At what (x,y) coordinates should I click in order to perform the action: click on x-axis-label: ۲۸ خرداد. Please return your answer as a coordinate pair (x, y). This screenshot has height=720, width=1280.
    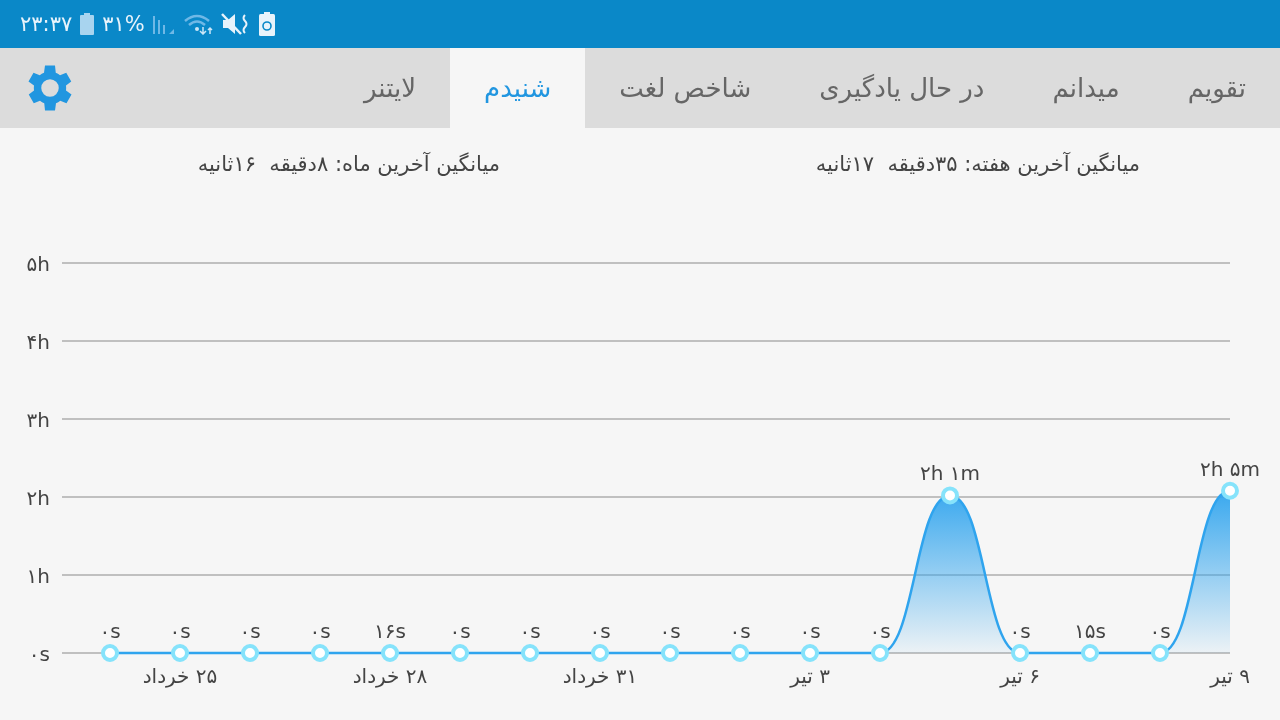
    Looking at the image, I should click on (390, 676).